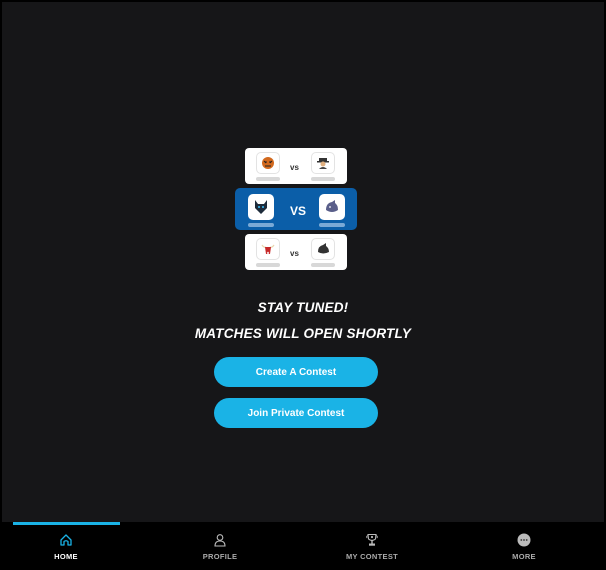 The height and width of the screenshot is (570, 606). I want to click on nav-tab-profile: PROFILE, so click(220, 548).